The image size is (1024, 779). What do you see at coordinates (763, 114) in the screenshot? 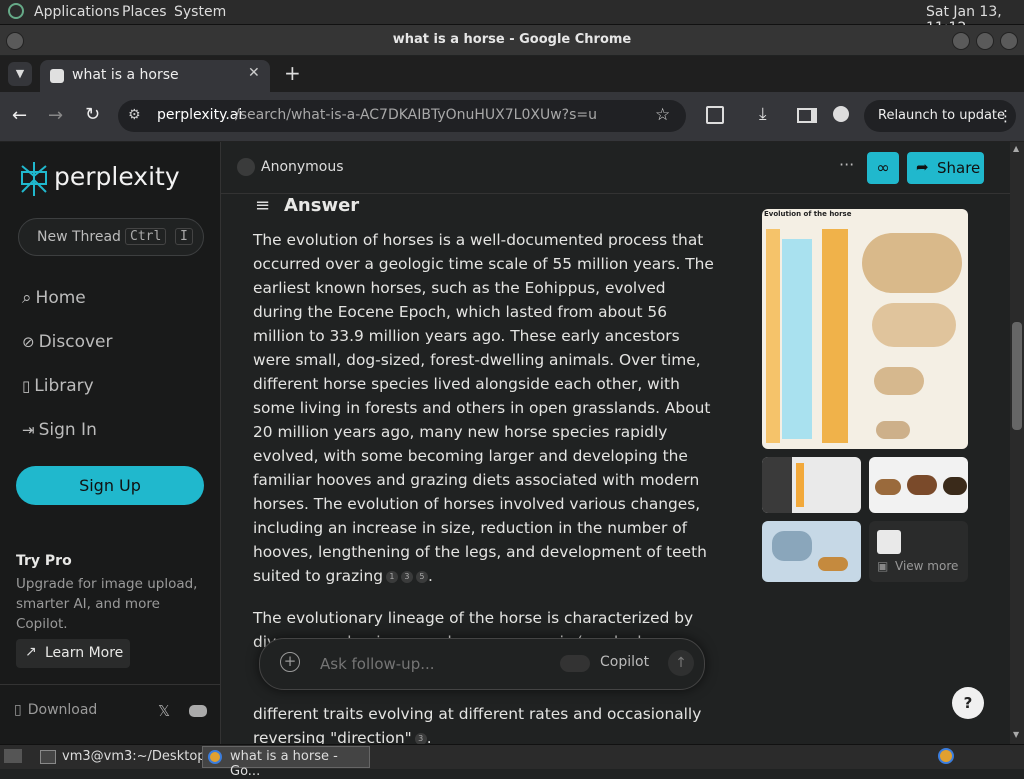
I see `download-icon: ⤓` at bounding box center [763, 114].